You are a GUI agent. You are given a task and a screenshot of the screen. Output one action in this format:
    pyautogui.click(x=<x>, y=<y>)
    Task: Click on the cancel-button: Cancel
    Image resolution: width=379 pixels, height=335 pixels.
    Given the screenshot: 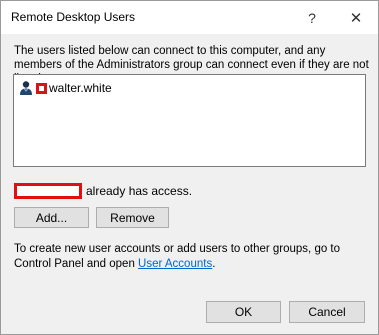 What is the action you would take?
    pyautogui.click(x=327, y=312)
    